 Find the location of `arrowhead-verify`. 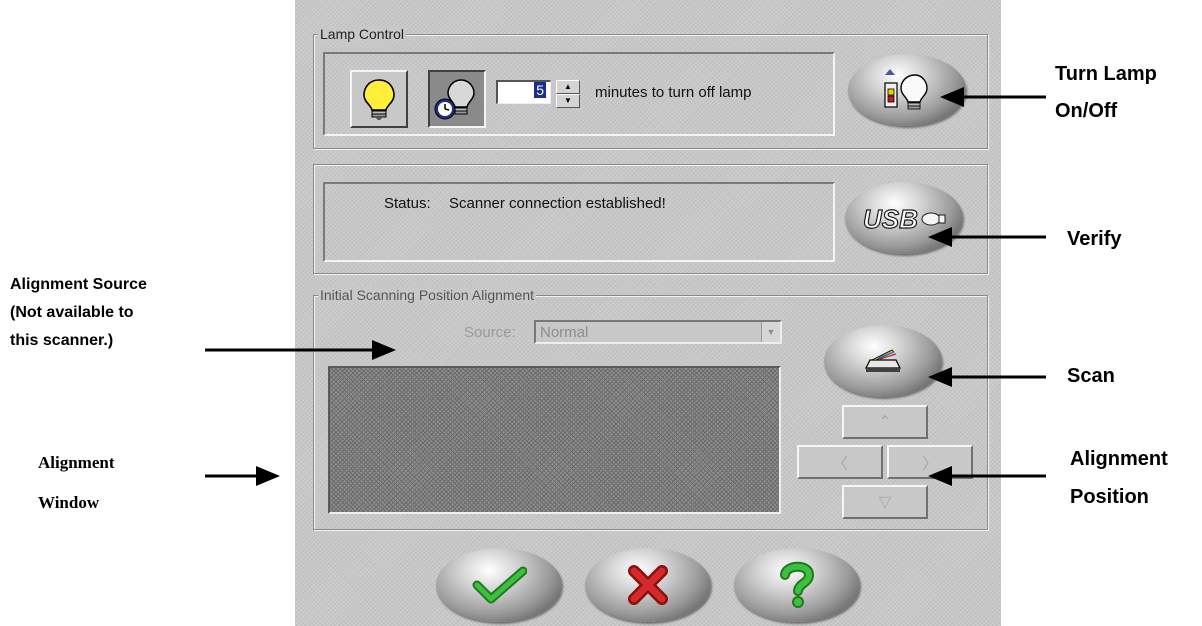

arrowhead-verify is located at coordinates (940, 237).